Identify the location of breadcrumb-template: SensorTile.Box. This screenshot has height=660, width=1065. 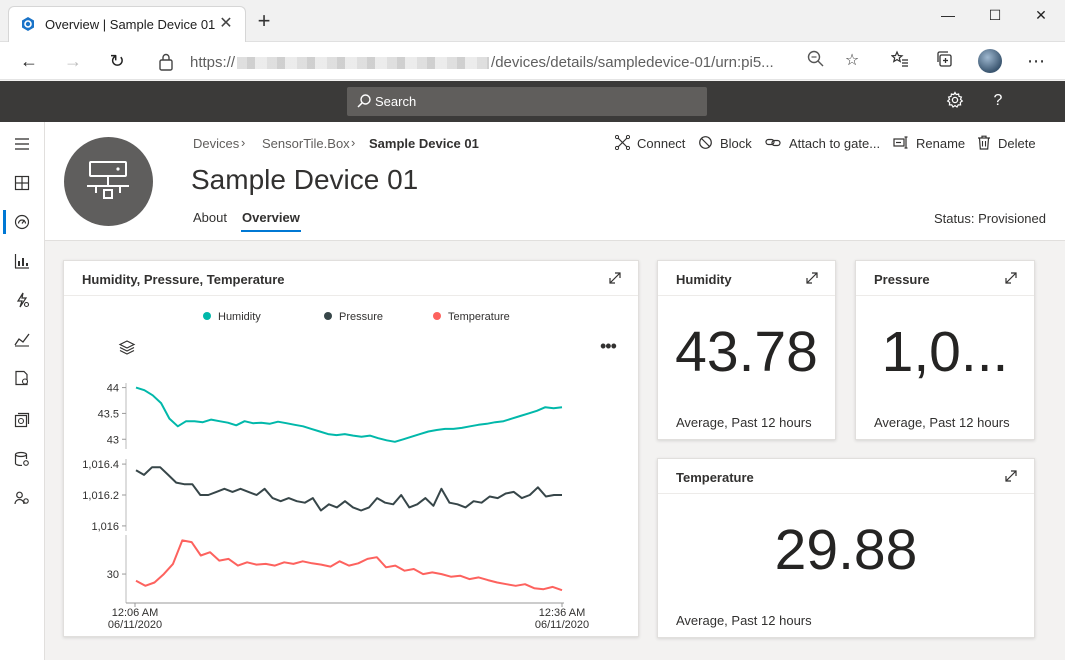
(306, 143).